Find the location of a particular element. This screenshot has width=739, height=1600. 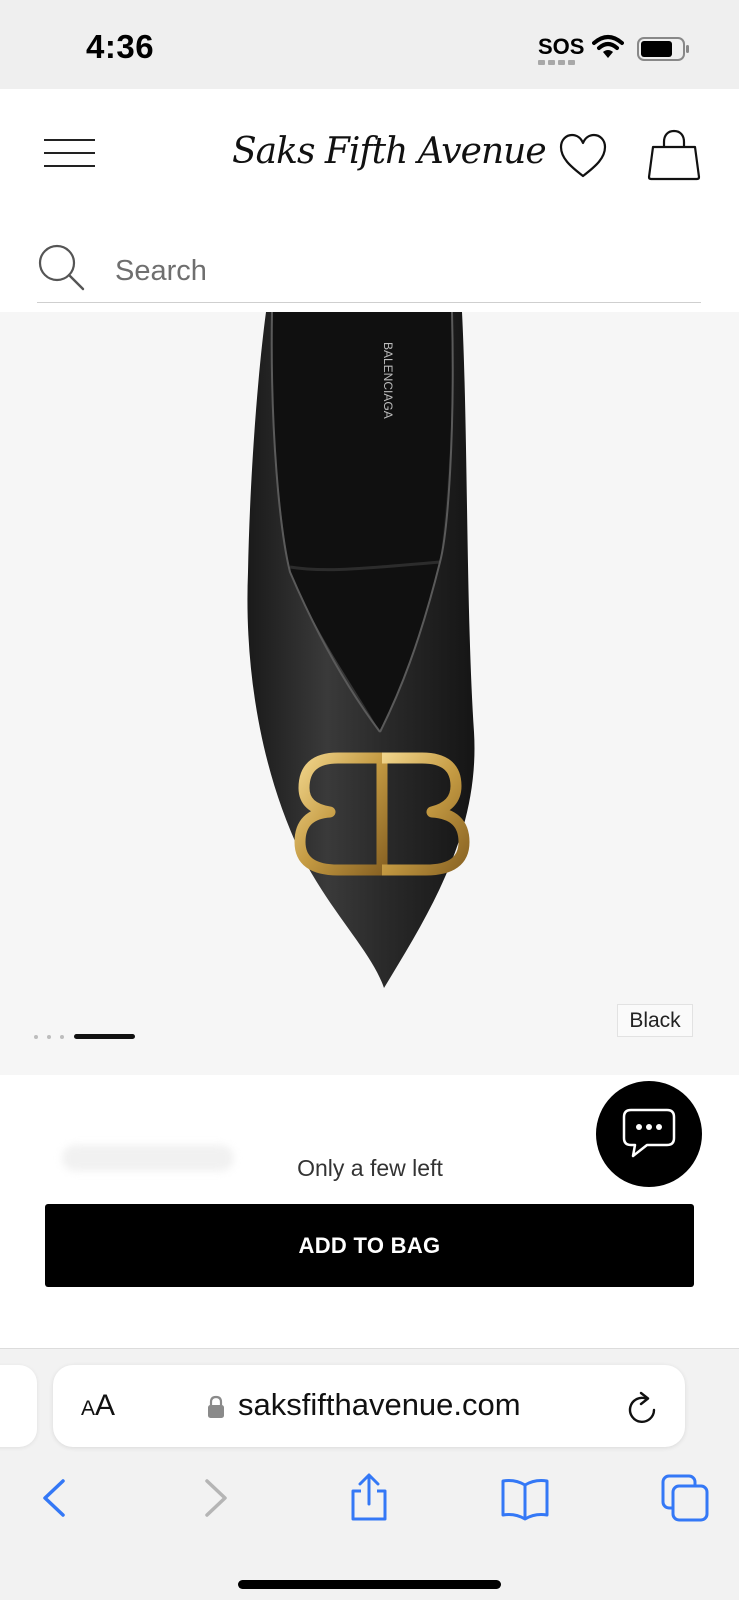

home-indicator is located at coordinates (369, 1584).